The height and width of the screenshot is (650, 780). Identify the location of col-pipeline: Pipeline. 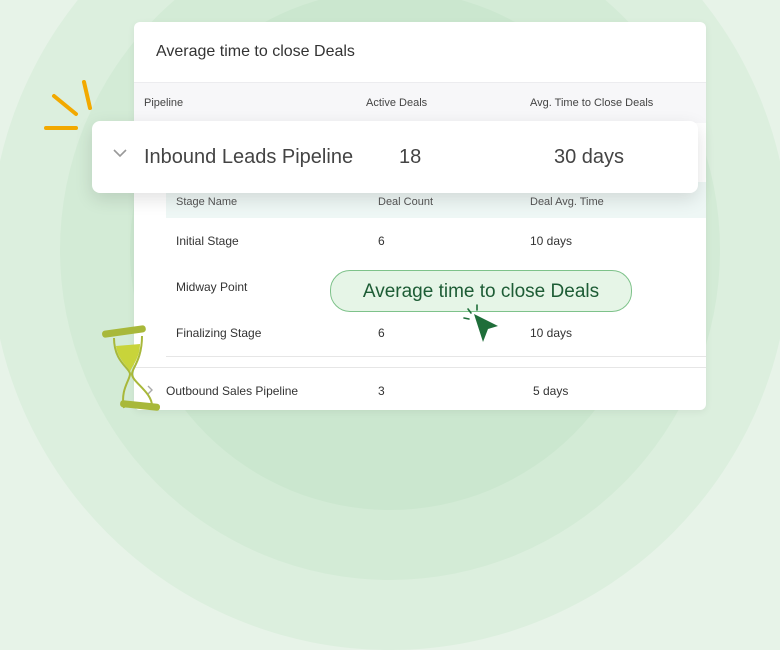
(163, 103).